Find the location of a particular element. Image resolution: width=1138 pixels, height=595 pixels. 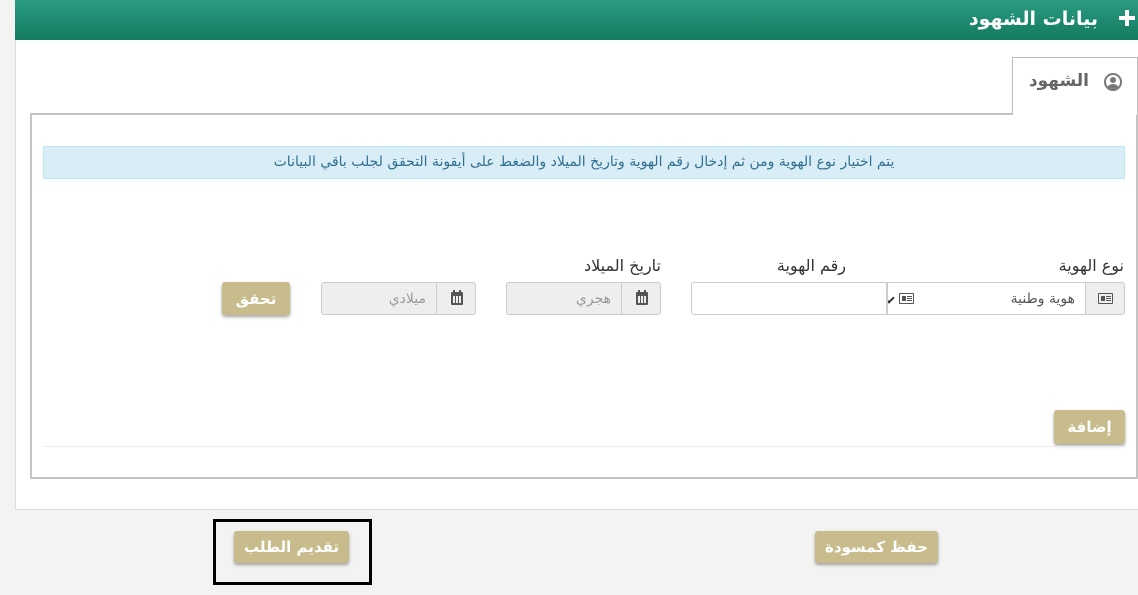

divider is located at coordinates (584, 446).